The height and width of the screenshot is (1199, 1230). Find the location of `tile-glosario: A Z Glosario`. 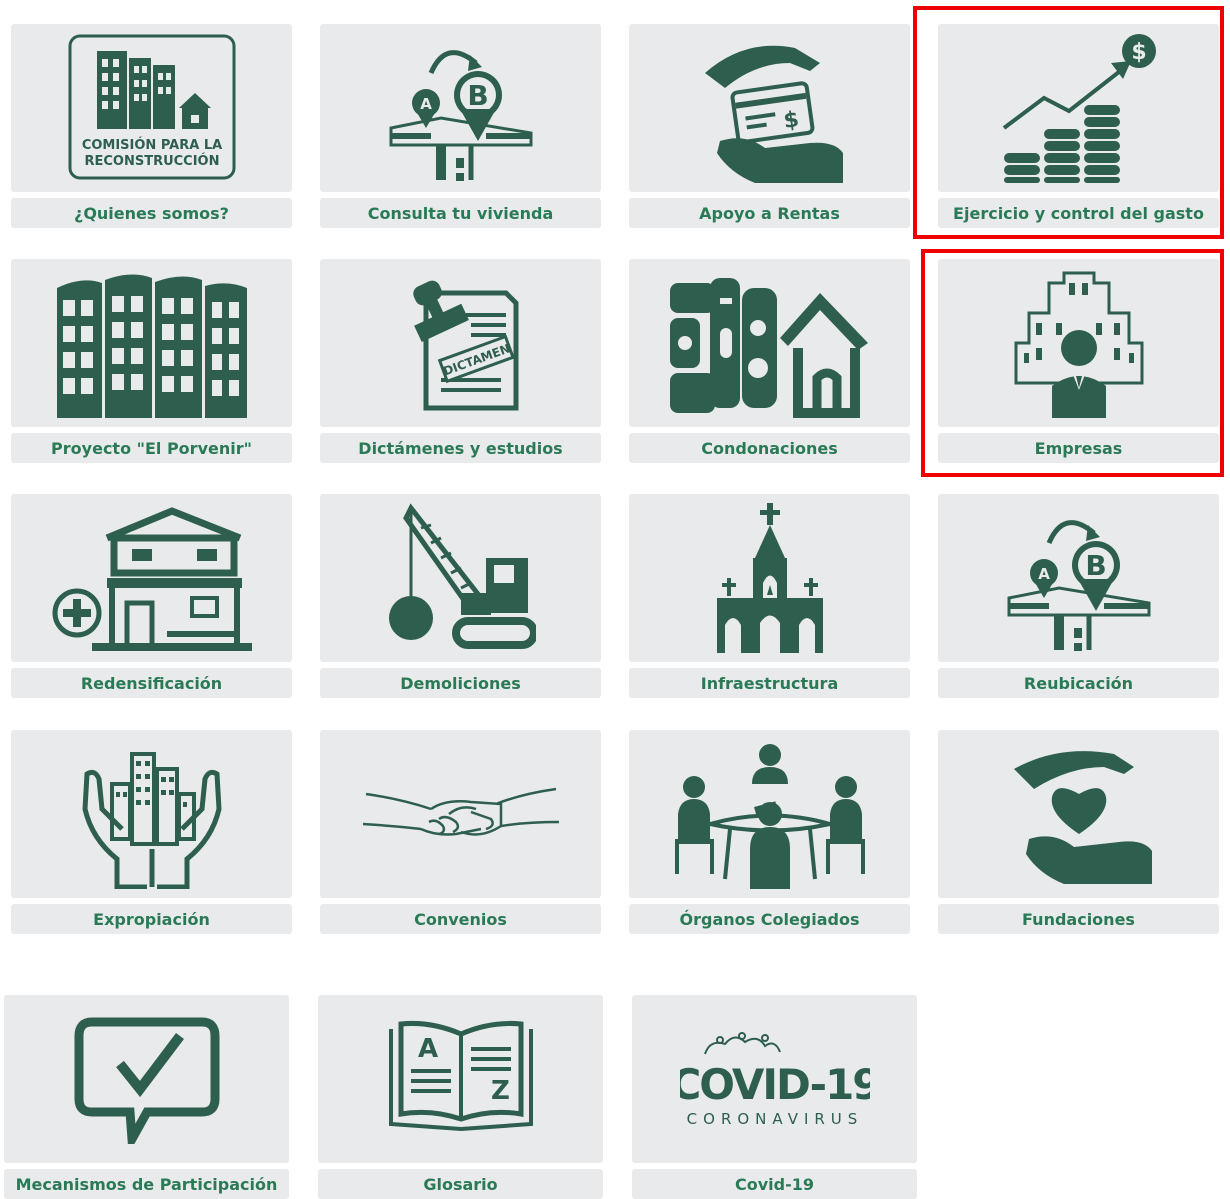

tile-glosario: A Z Glosario is located at coordinates (460, 1097).